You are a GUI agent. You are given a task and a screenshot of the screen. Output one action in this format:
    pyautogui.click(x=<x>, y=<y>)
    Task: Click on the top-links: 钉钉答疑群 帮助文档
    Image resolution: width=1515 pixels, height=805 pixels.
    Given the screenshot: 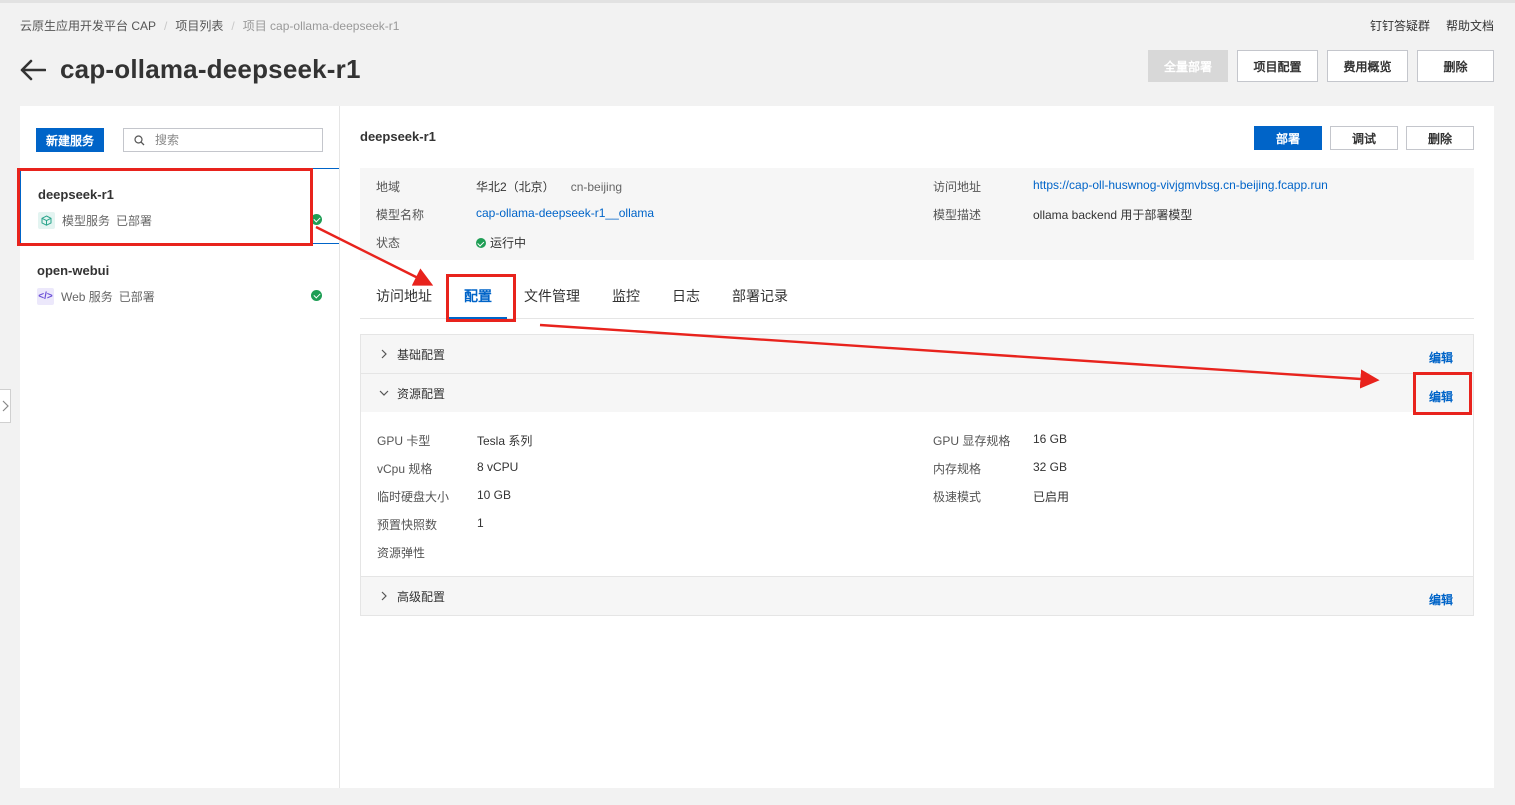 What is the action you would take?
    pyautogui.click(x=1432, y=25)
    